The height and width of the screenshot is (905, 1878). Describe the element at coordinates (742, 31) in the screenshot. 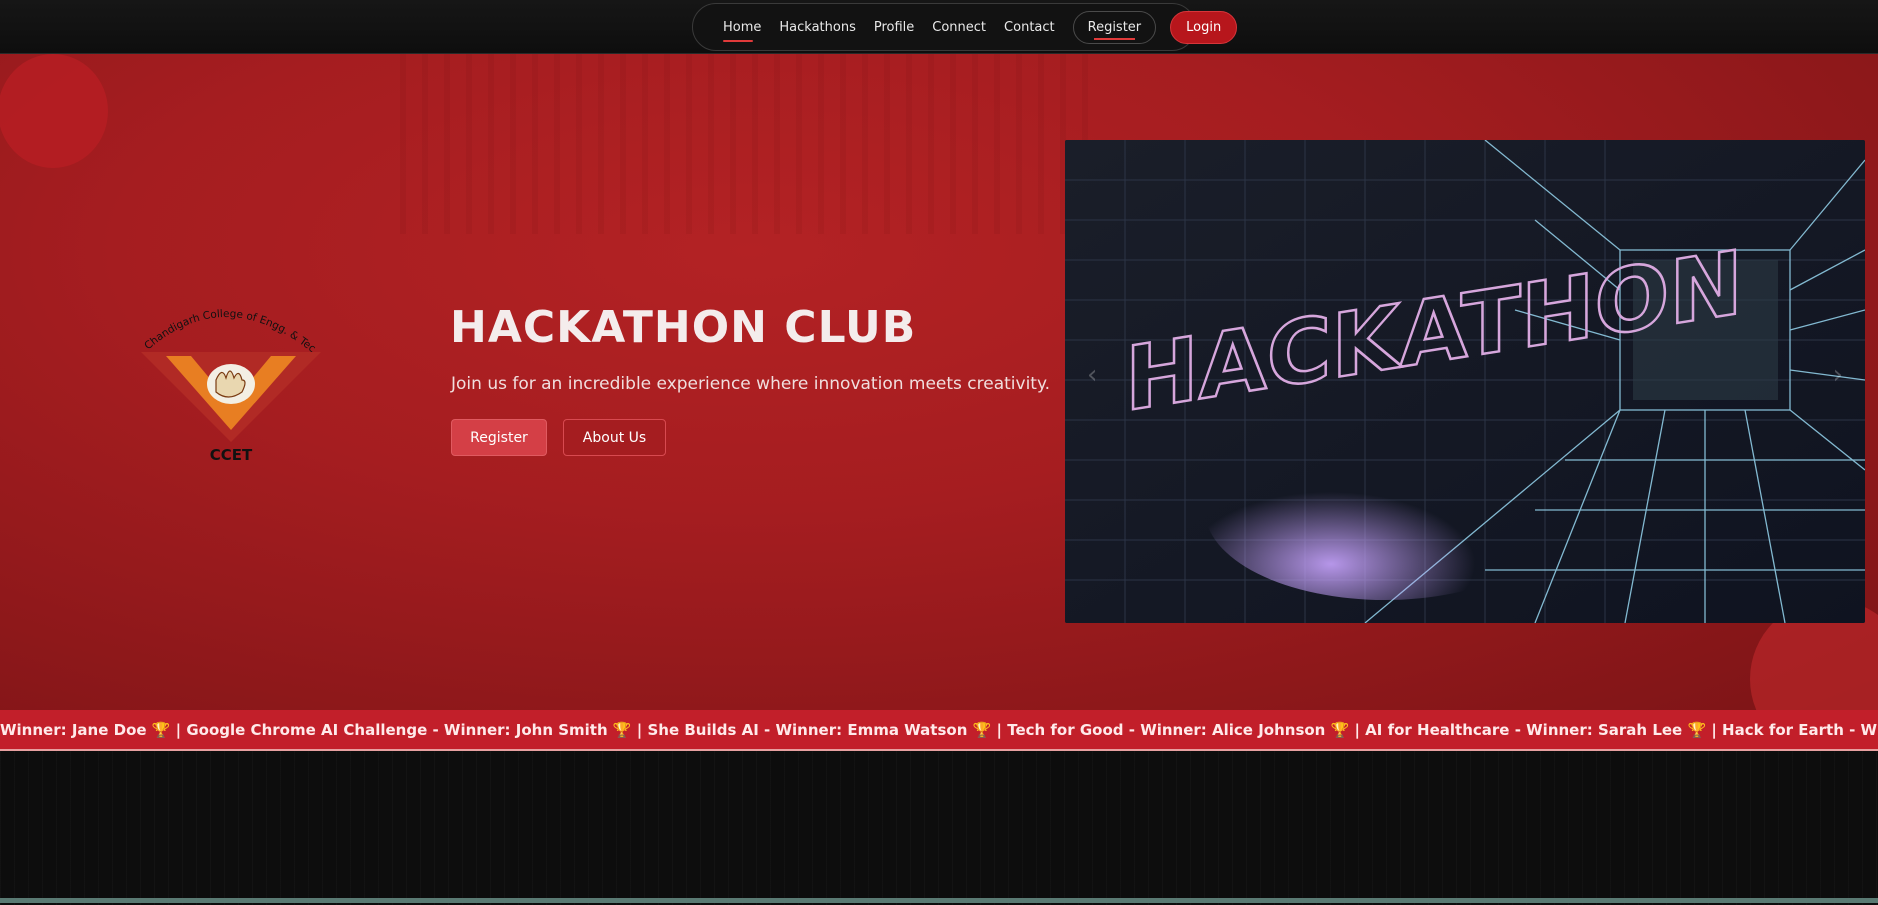

I see `nav-home: Home` at that location.